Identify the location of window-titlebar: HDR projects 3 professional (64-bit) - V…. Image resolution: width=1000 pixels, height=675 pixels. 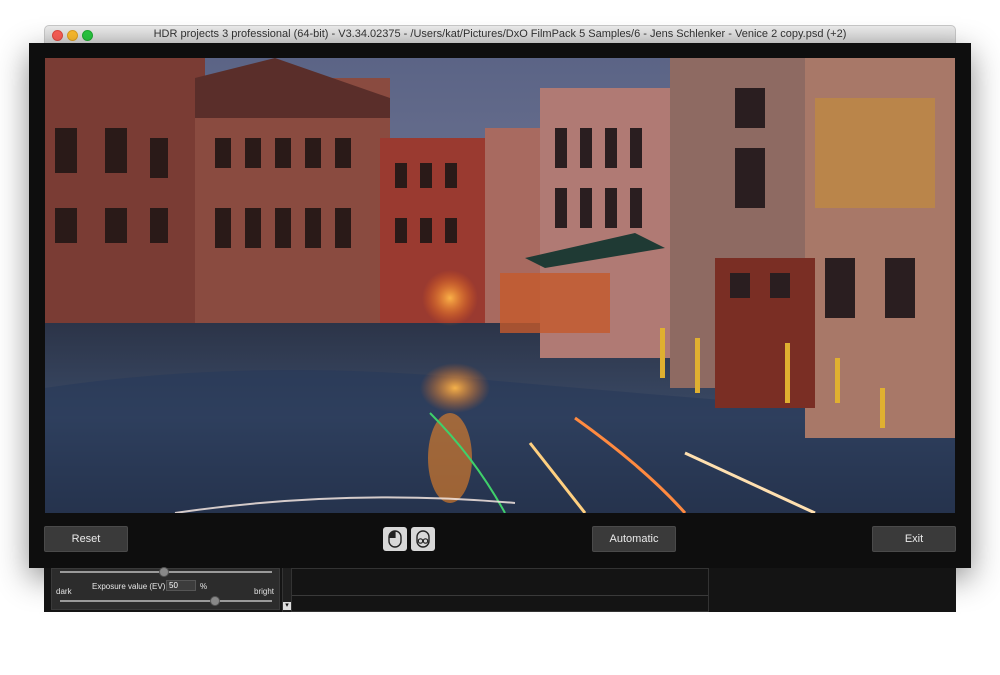
(500, 34).